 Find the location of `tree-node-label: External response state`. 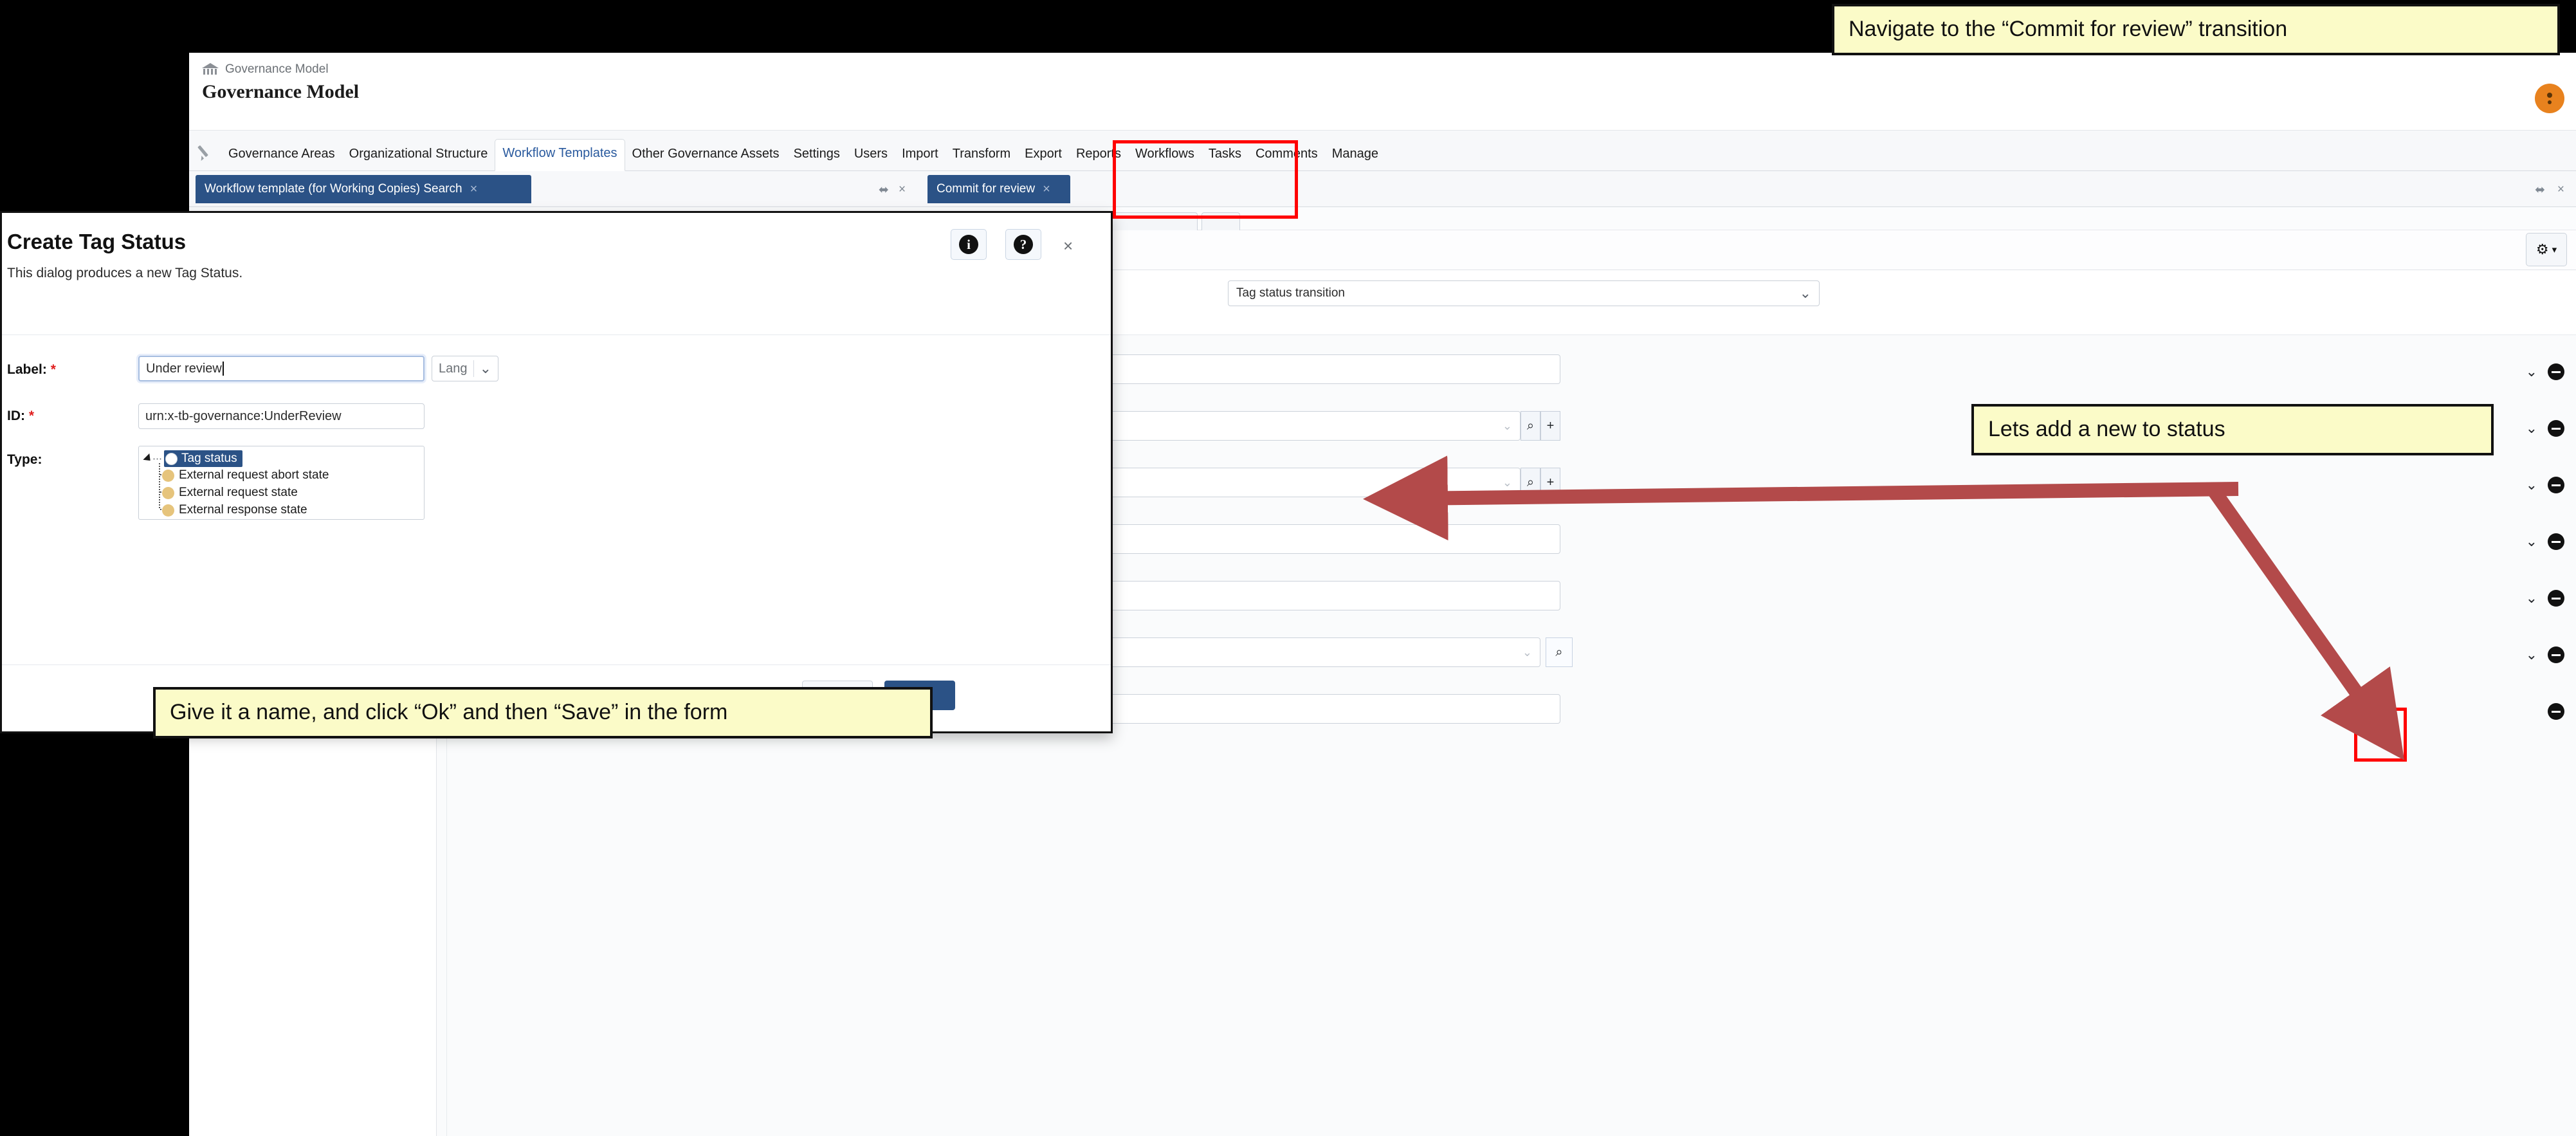

tree-node-label: External response state is located at coordinates (243, 510).